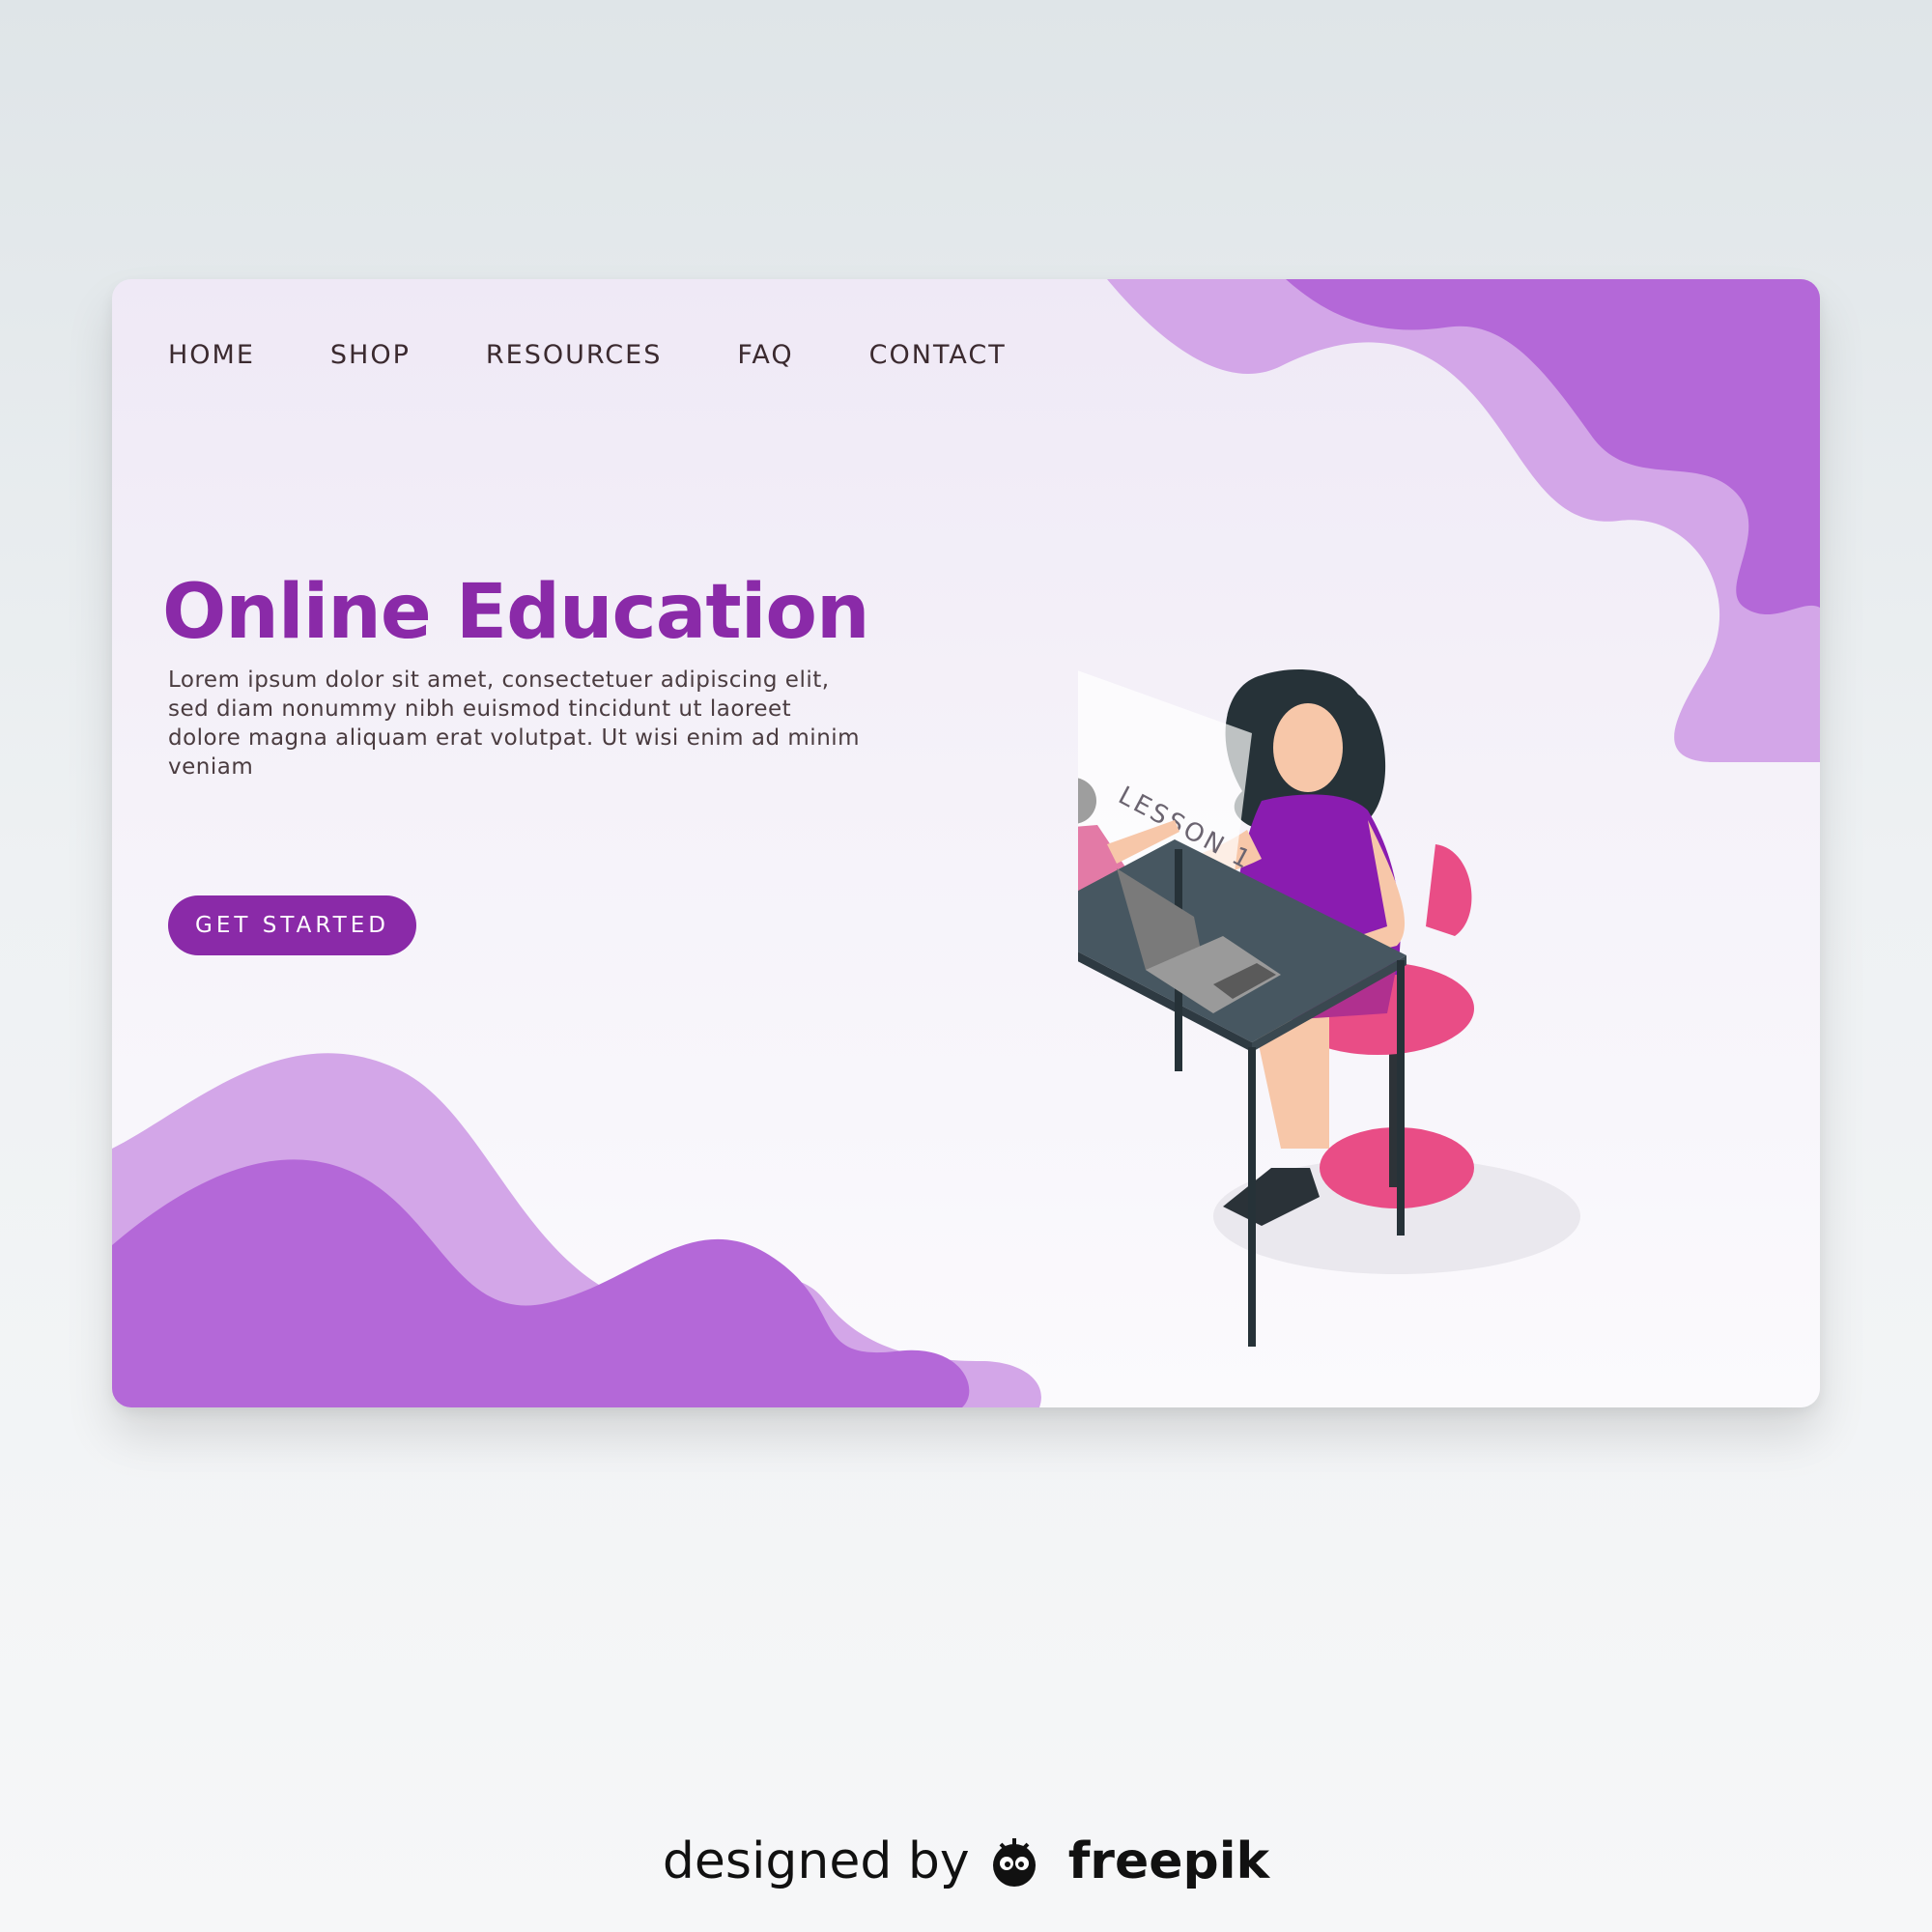 The image size is (1932, 1932). Describe the element at coordinates (516, 612) in the screenshot. I see `hero-title: Online Education` at that location.